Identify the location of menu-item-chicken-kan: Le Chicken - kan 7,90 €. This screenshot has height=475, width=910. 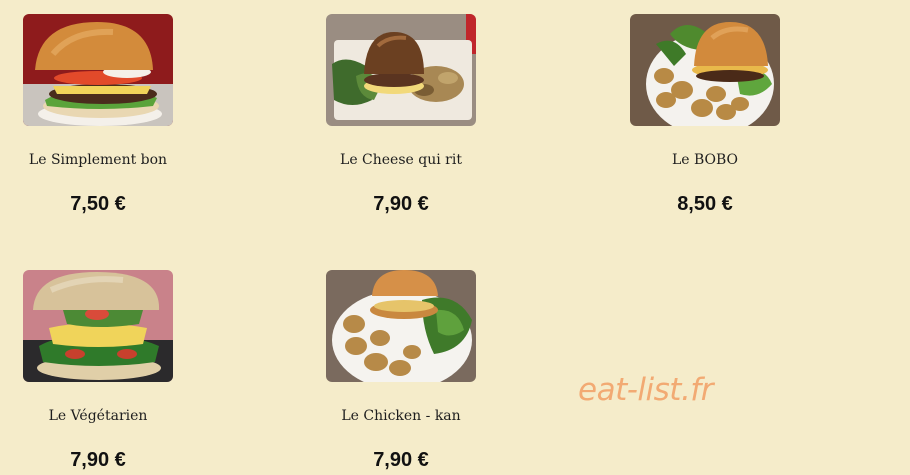
(401, 371).